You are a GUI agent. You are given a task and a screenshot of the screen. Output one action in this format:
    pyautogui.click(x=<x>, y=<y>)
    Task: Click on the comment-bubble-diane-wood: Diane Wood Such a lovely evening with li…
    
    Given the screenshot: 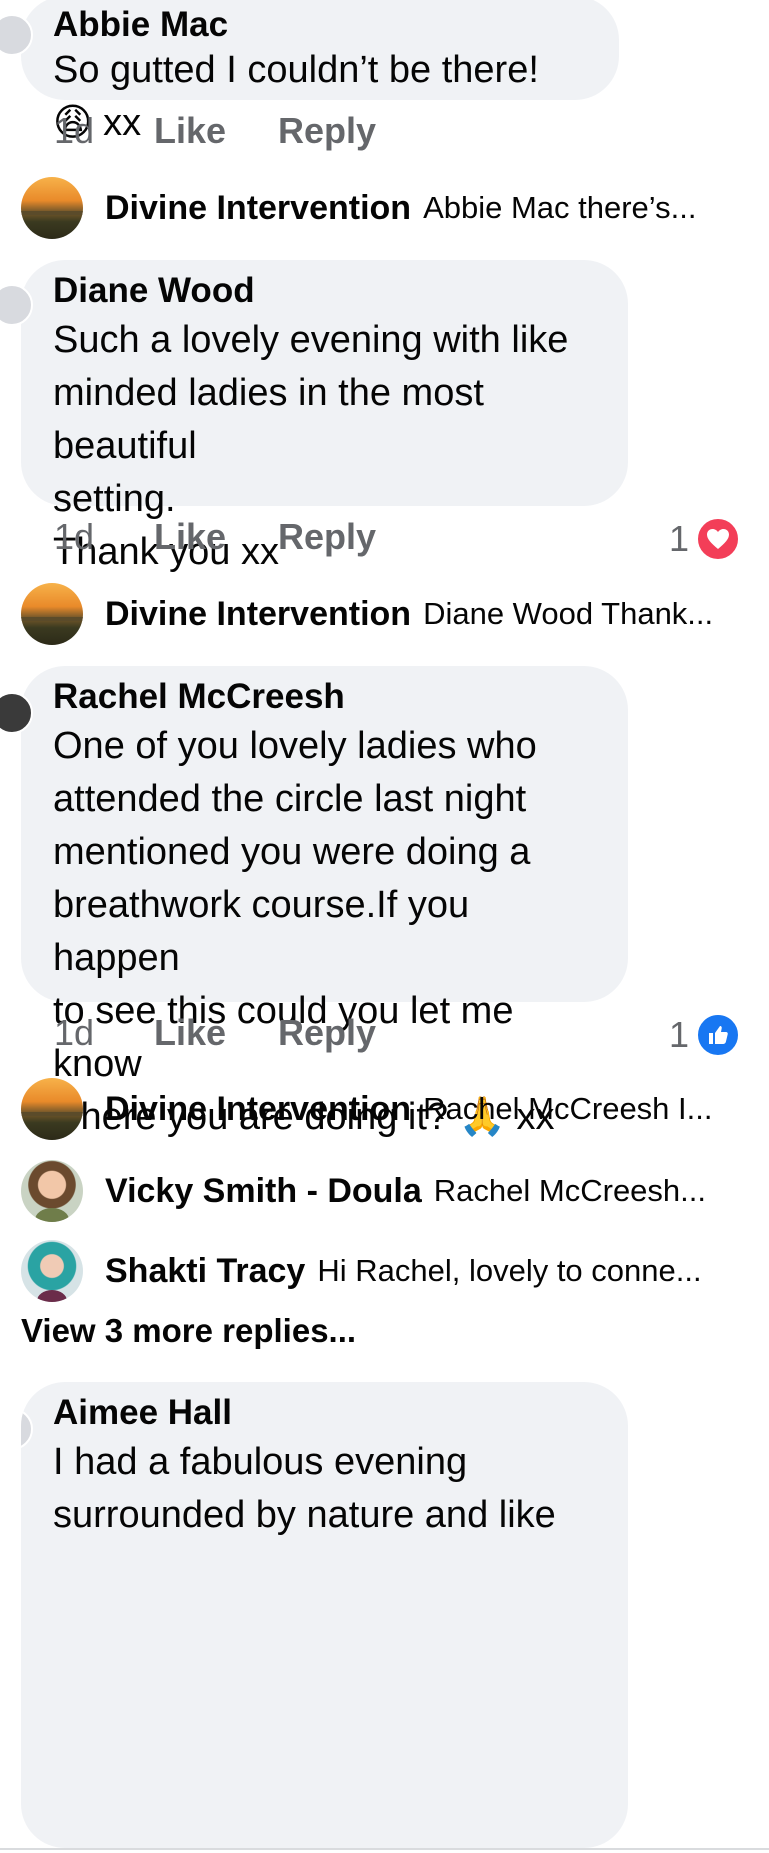 What is the action you would take?
    pyautogui.click(x=314, y=416)
    